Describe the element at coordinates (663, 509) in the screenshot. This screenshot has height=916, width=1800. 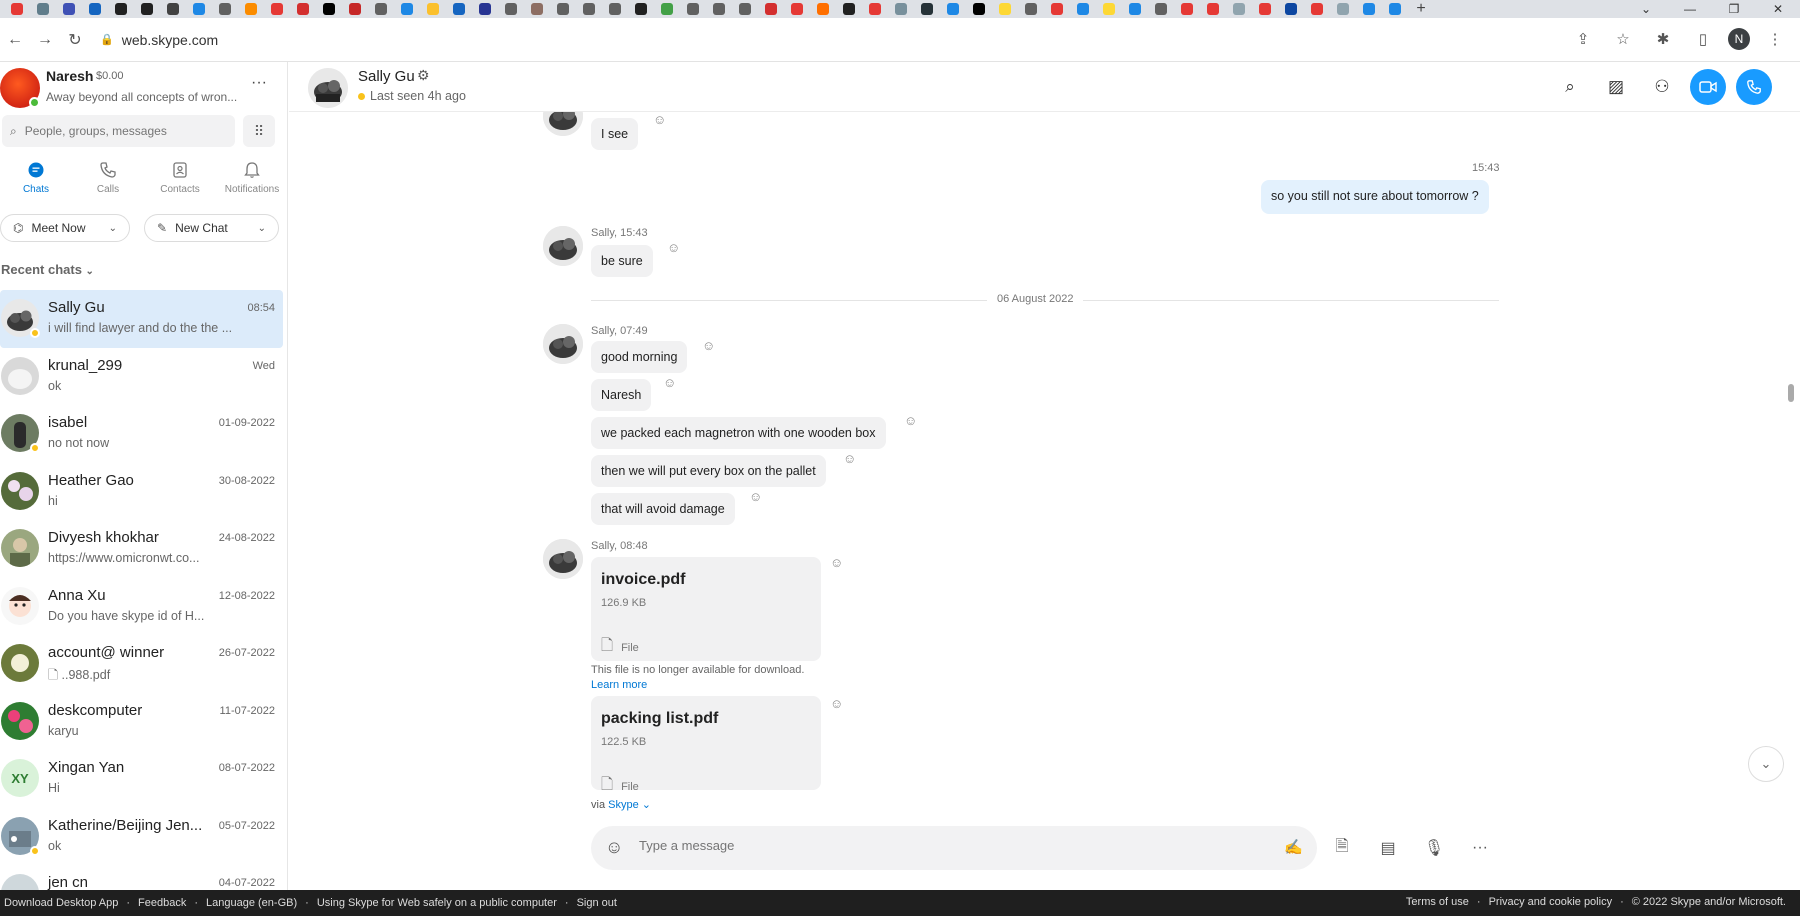
I see `message-bubble: that will avoid damage` at that location.